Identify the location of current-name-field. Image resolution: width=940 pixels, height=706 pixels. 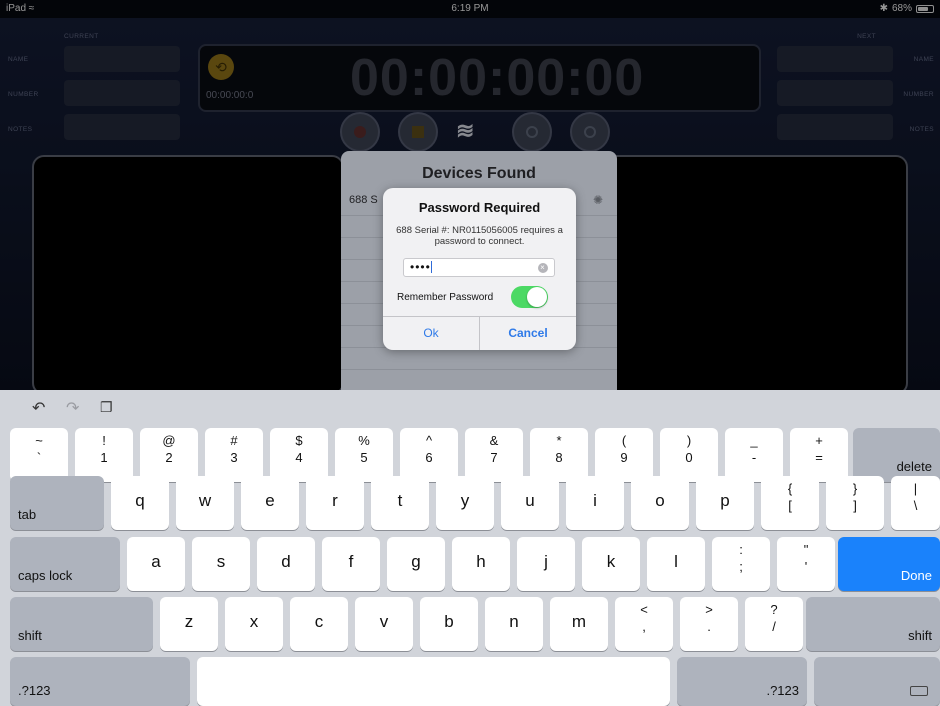
(122, 59).